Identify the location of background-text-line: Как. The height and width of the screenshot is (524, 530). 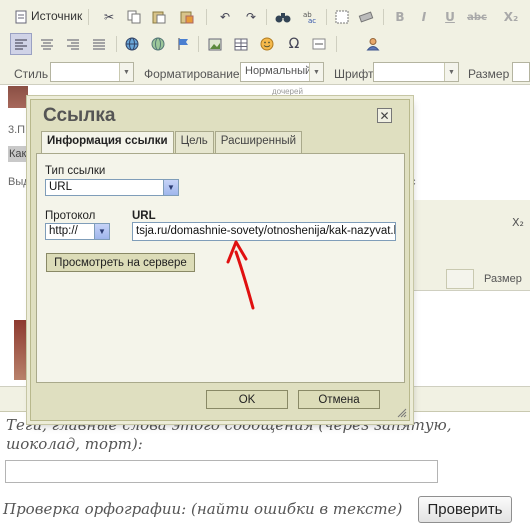
(18, 154).